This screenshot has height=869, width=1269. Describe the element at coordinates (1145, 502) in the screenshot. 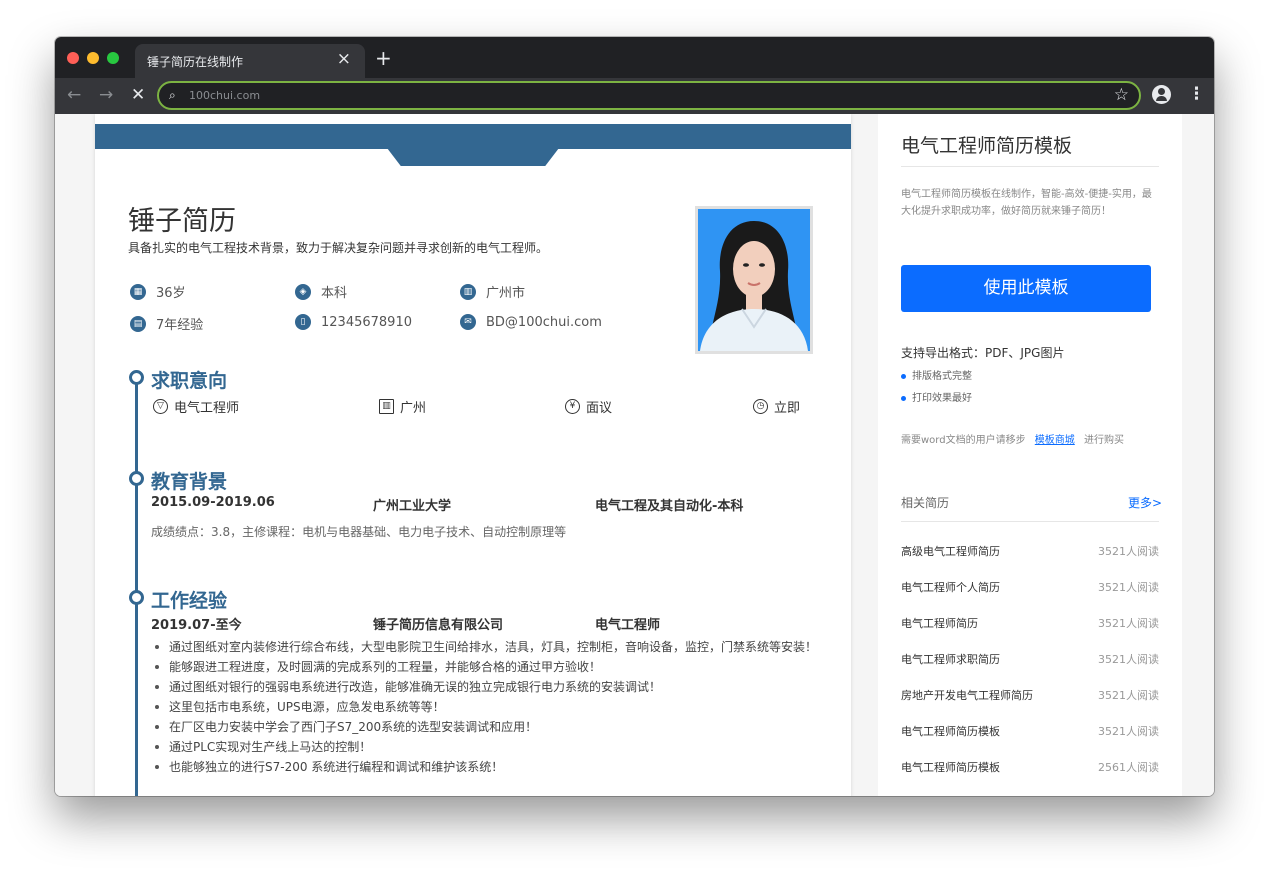

I see `related-more-link: 更多>` at that location.